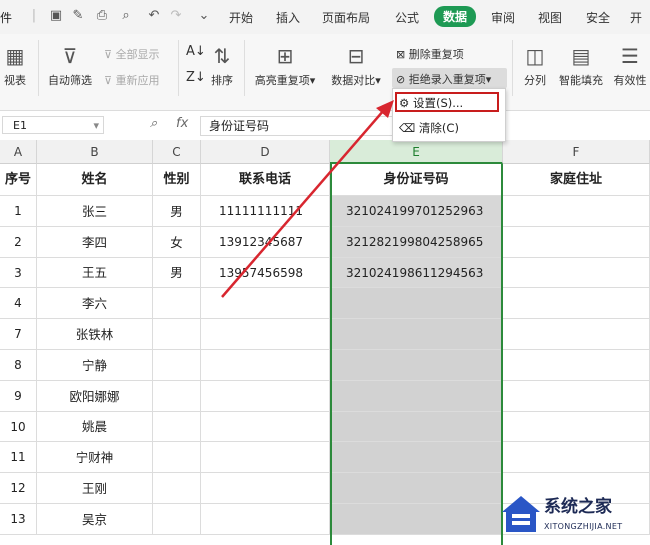 This screenshot has height=545, width=650. Describe the element at coordinates (95, 365) in the screenshot. I see `table-cell: 宁静` at that location.